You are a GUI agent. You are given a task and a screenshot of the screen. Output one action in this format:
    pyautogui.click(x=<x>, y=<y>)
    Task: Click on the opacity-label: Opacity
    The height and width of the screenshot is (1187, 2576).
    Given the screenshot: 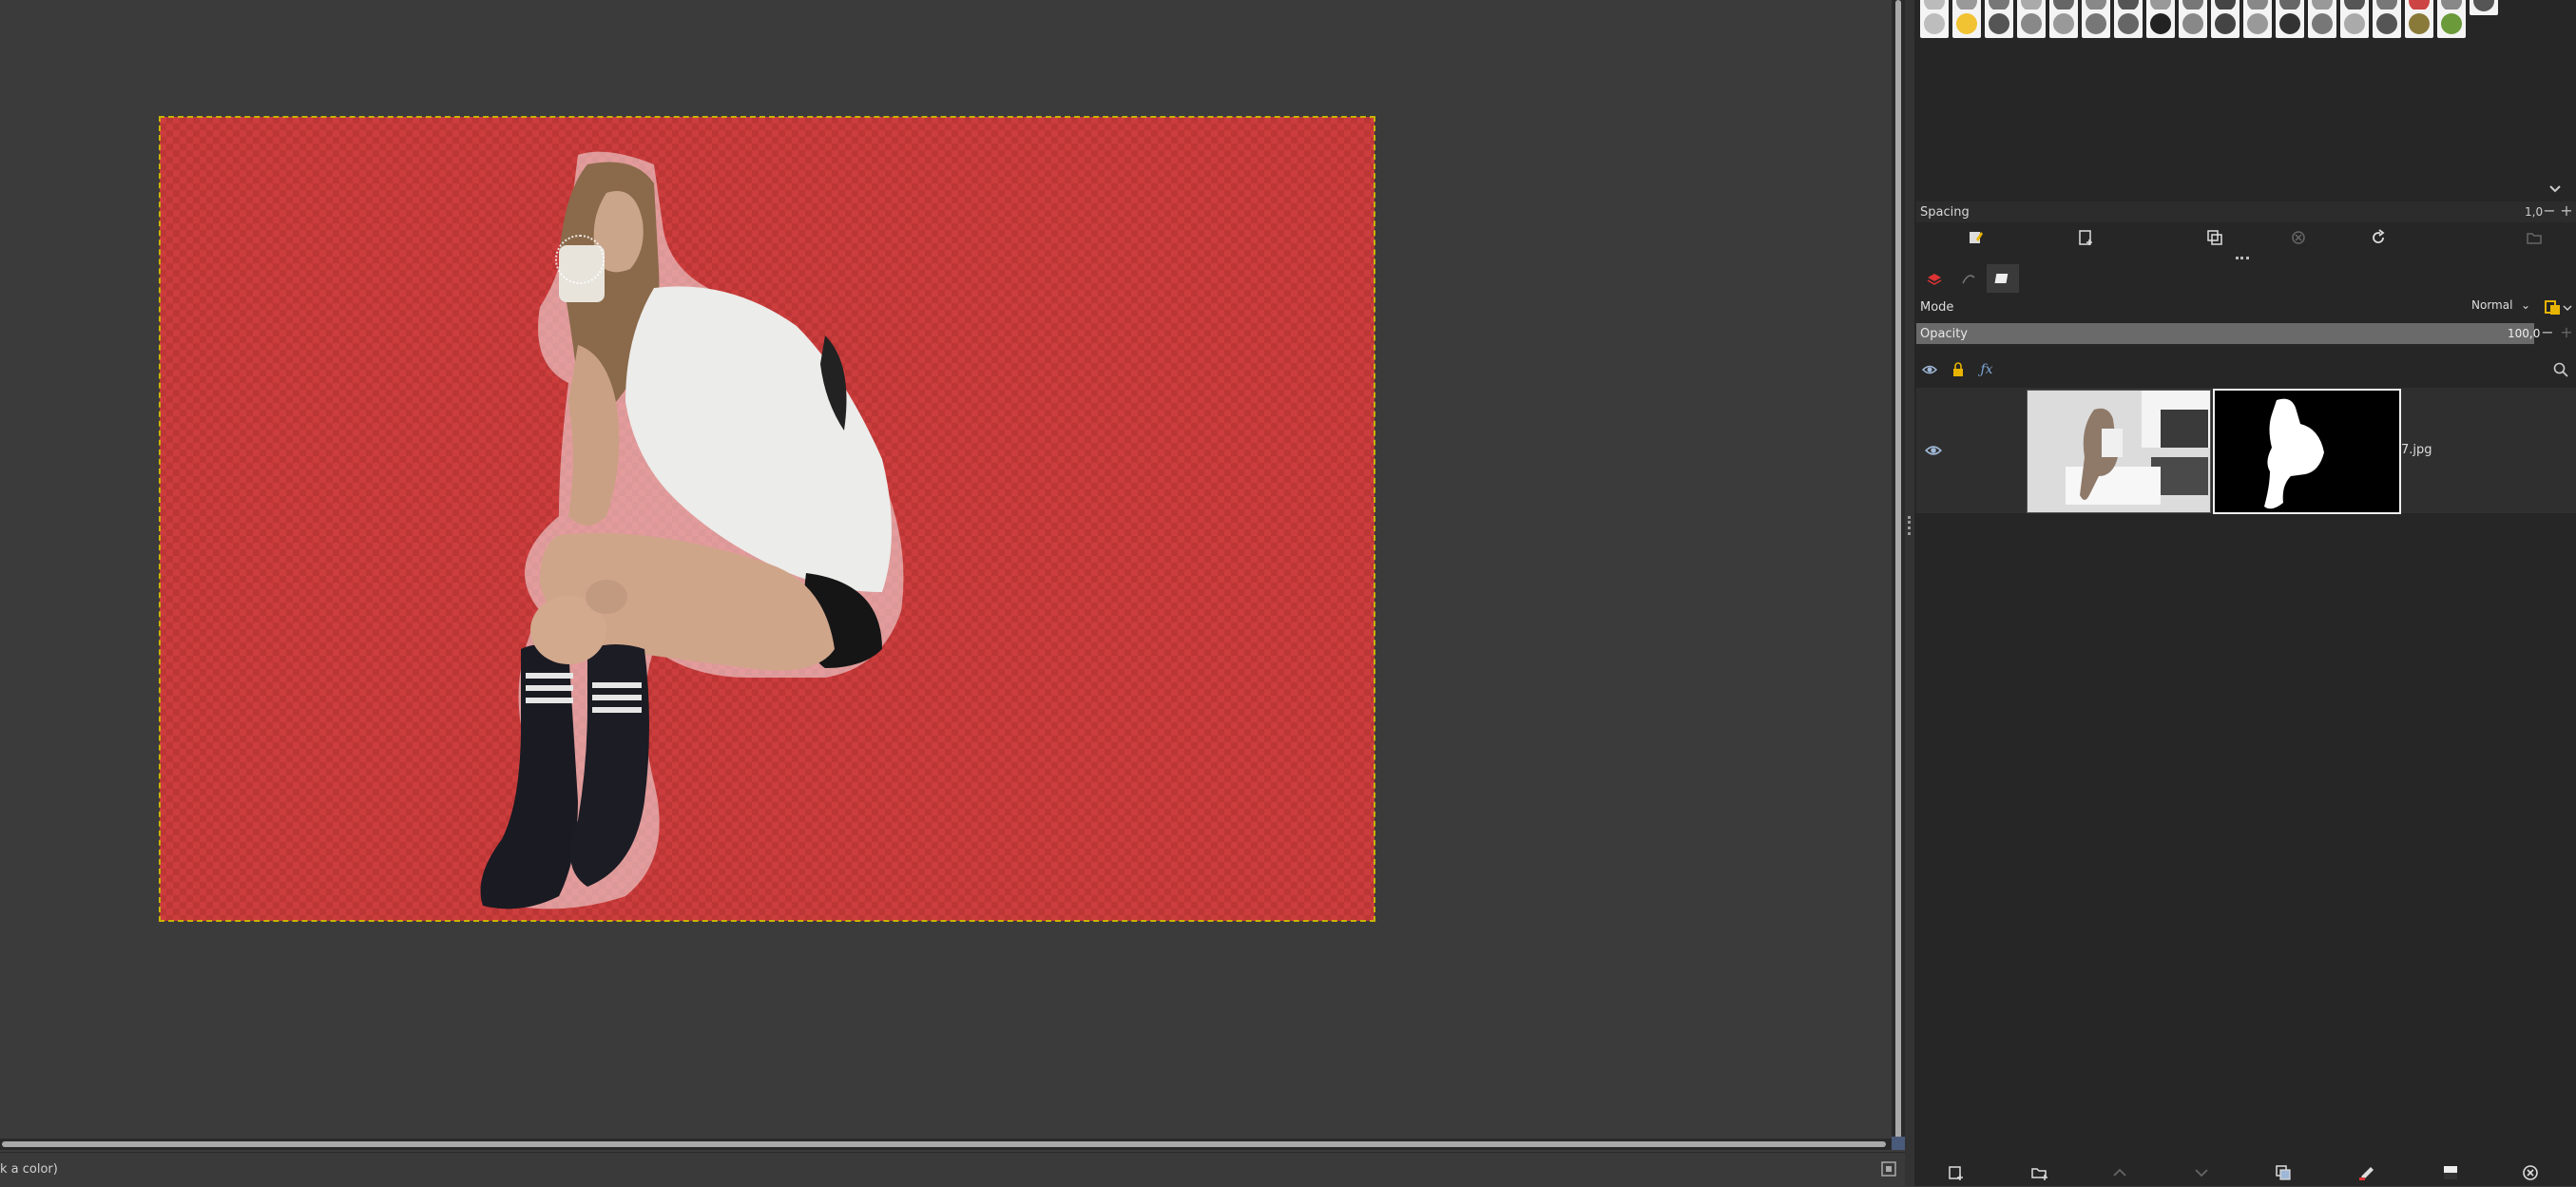 What is the action you would take?
    pyautogui.click(x=1944, y=334)
    